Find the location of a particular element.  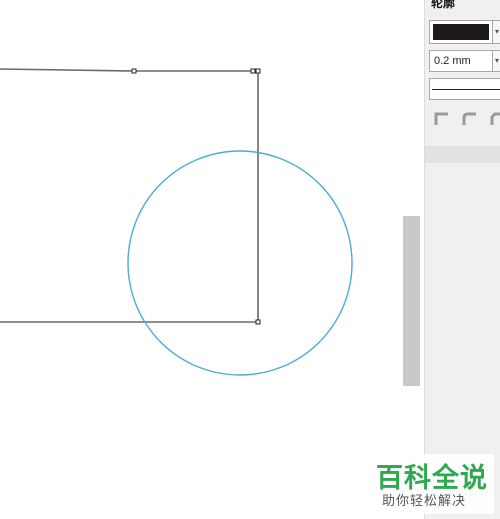

bevel-corner-icon is located at coordinates (494, 119).